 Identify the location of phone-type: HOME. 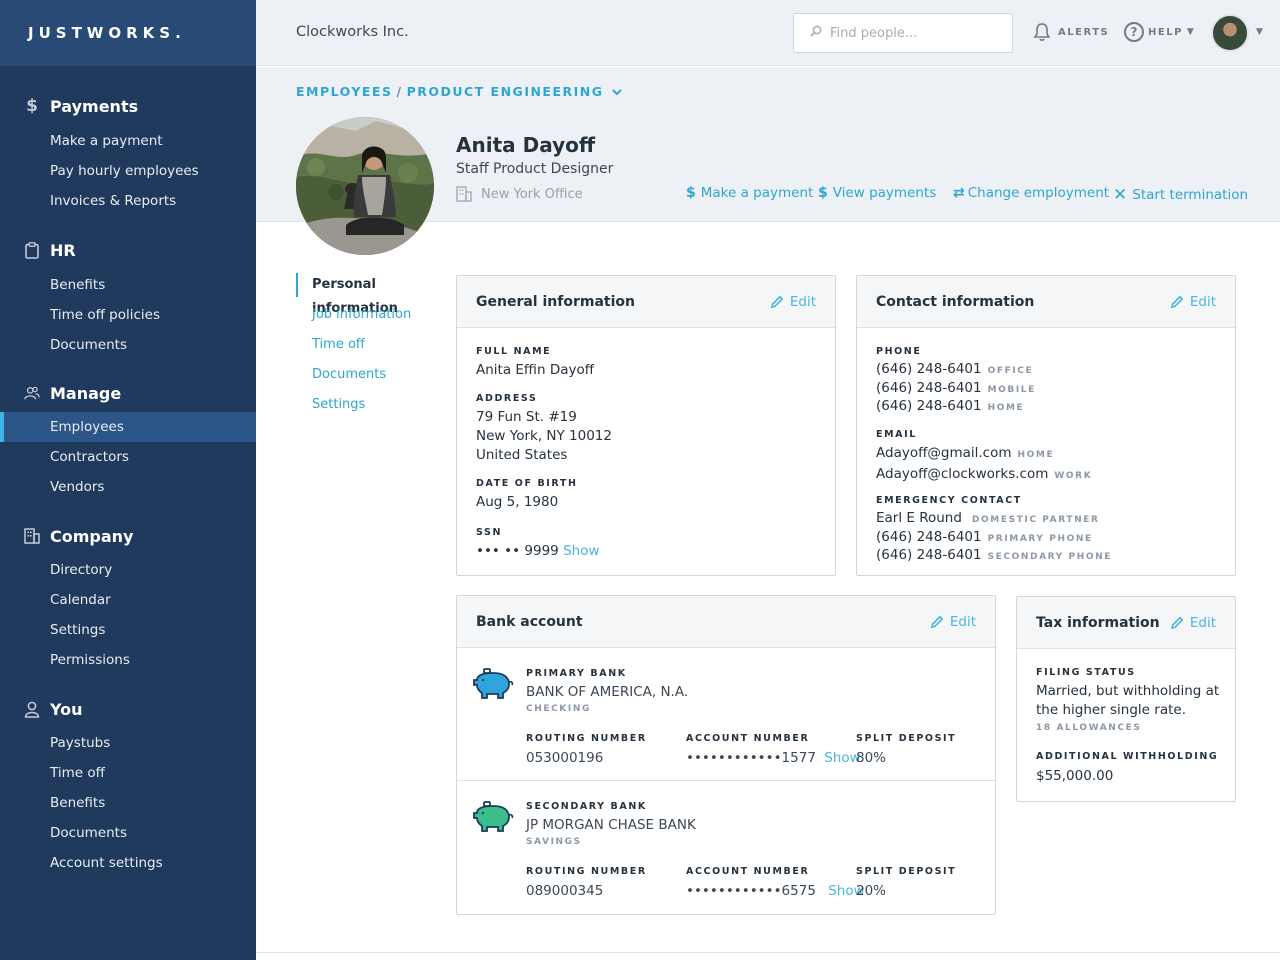
(1006, 408).